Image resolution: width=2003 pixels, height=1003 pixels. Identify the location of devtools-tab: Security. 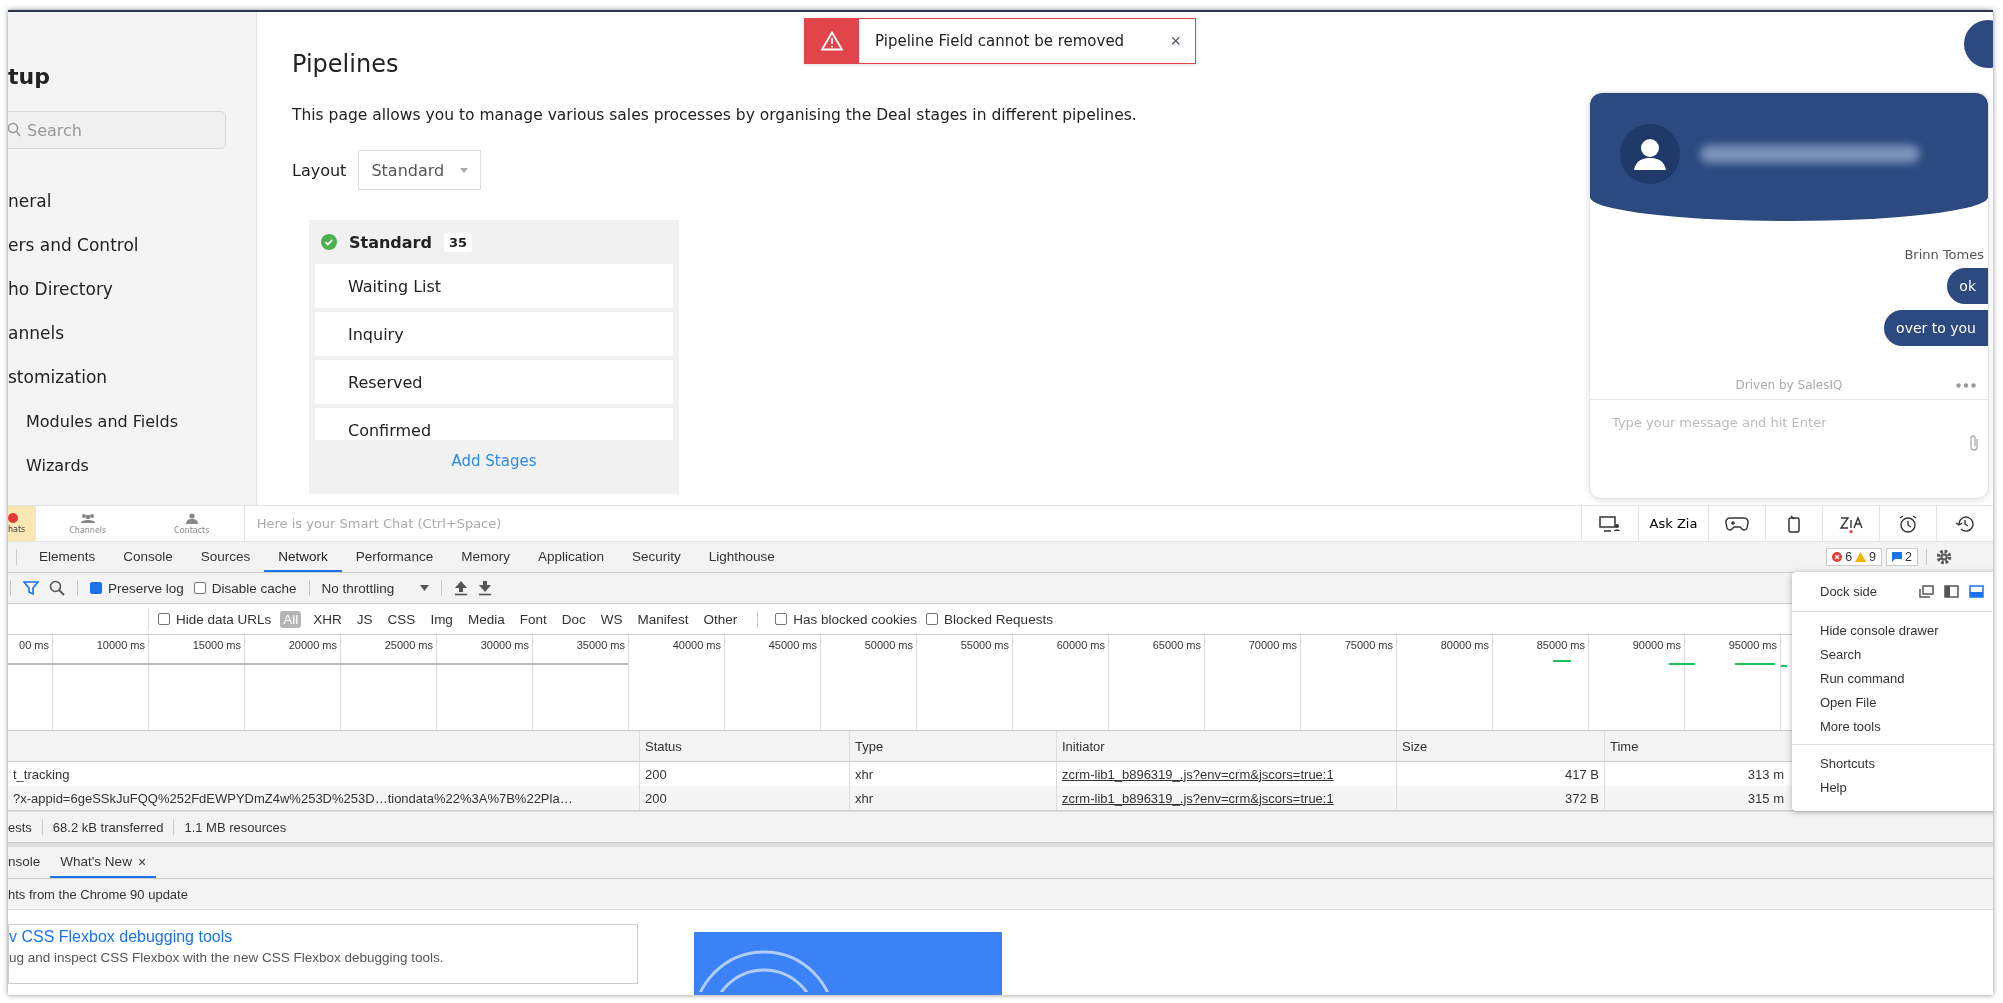
(656, 557).